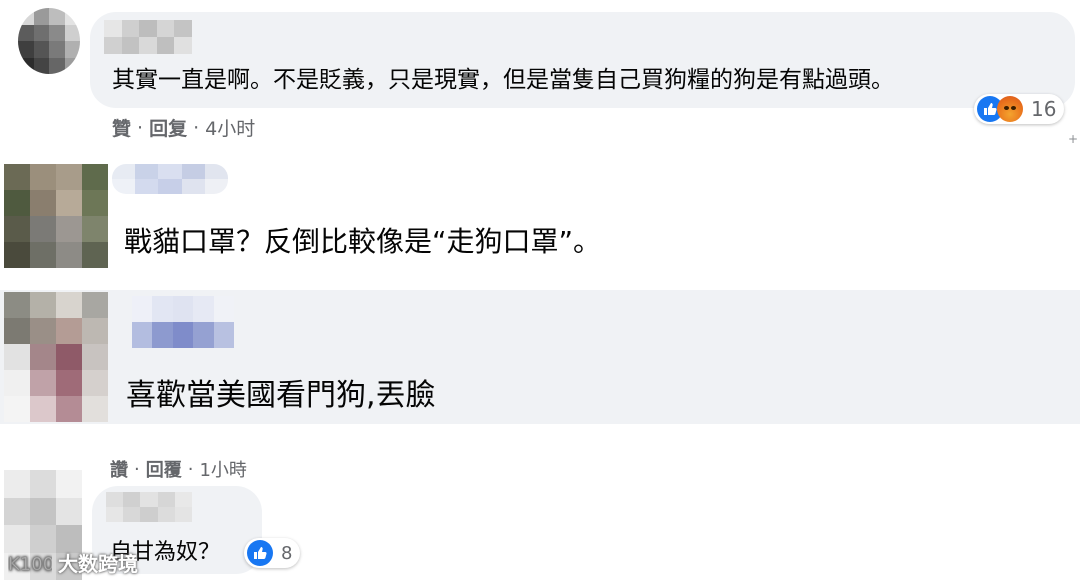 The width and height of the screenshot is (1080, 584). I want to click on reply-button: 回覆, so click(164, 469).